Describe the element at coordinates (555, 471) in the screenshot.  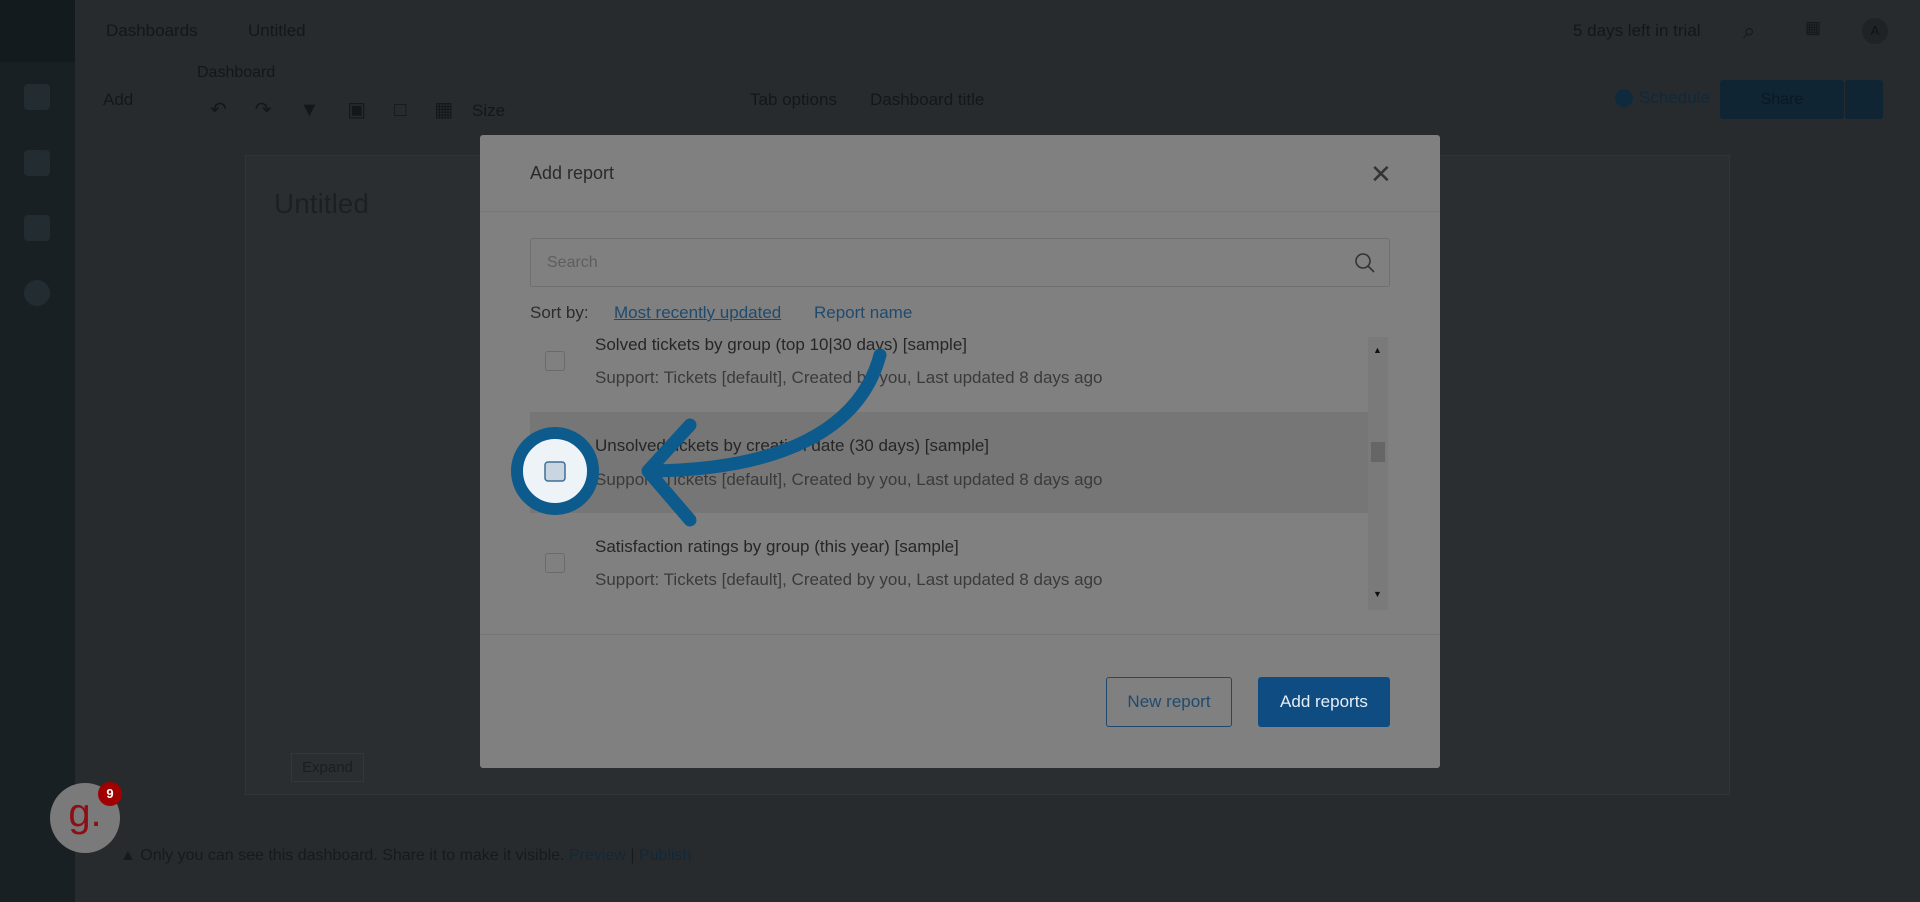
I see `highlighted-checkbox` at that location.